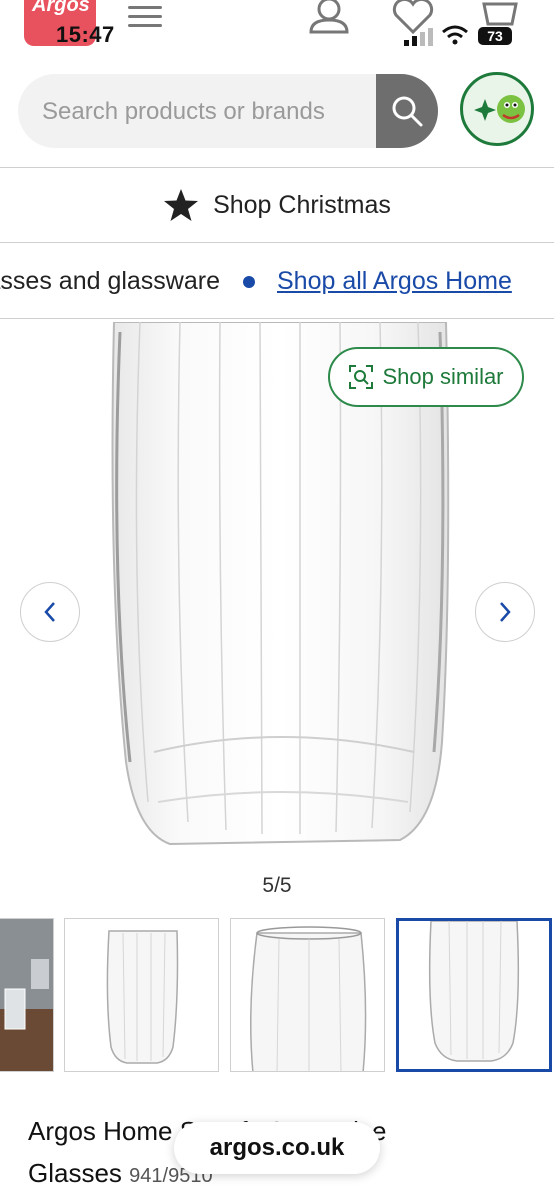 This screenshot has width=554, height=1200. I want to click on shop-similar-label: Shop similar, so click(443, 376).